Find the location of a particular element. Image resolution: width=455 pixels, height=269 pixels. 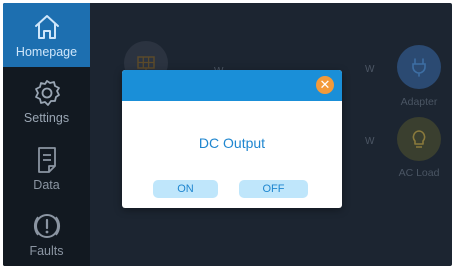

on-button: ON is located at coordinates (185, 189).